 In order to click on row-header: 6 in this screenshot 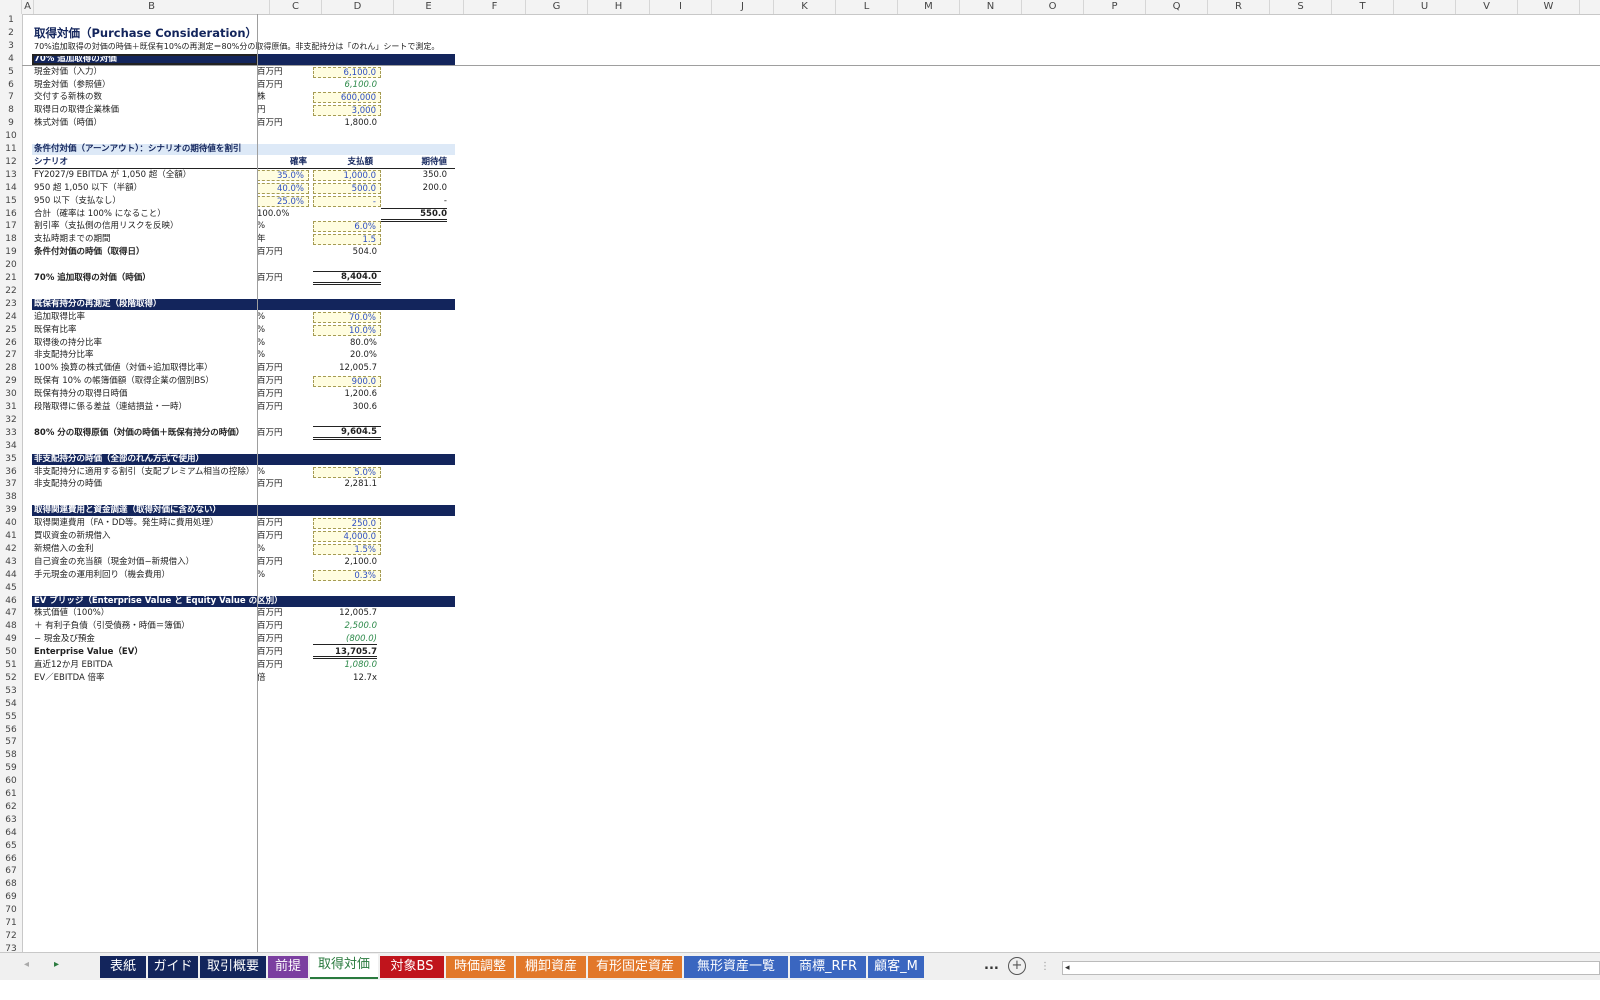, I will do `click(11, 85)`.